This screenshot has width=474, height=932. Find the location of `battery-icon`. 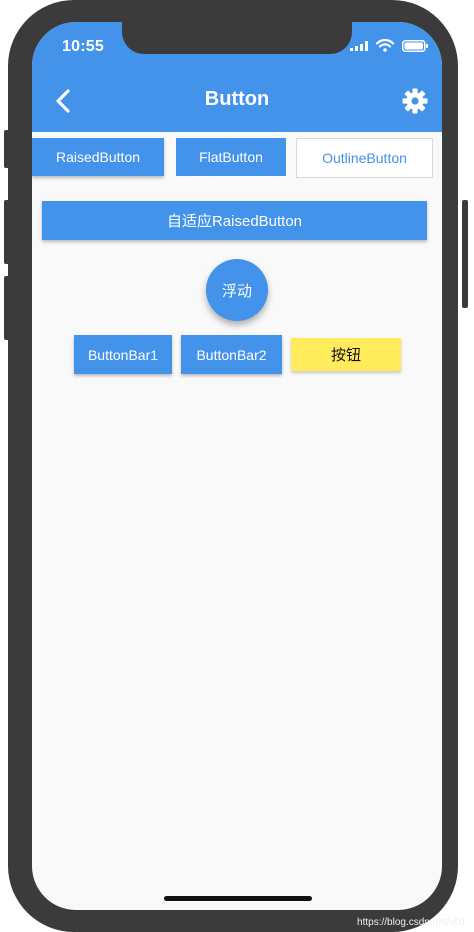

battery-icon is located at coordinates (415, 45).